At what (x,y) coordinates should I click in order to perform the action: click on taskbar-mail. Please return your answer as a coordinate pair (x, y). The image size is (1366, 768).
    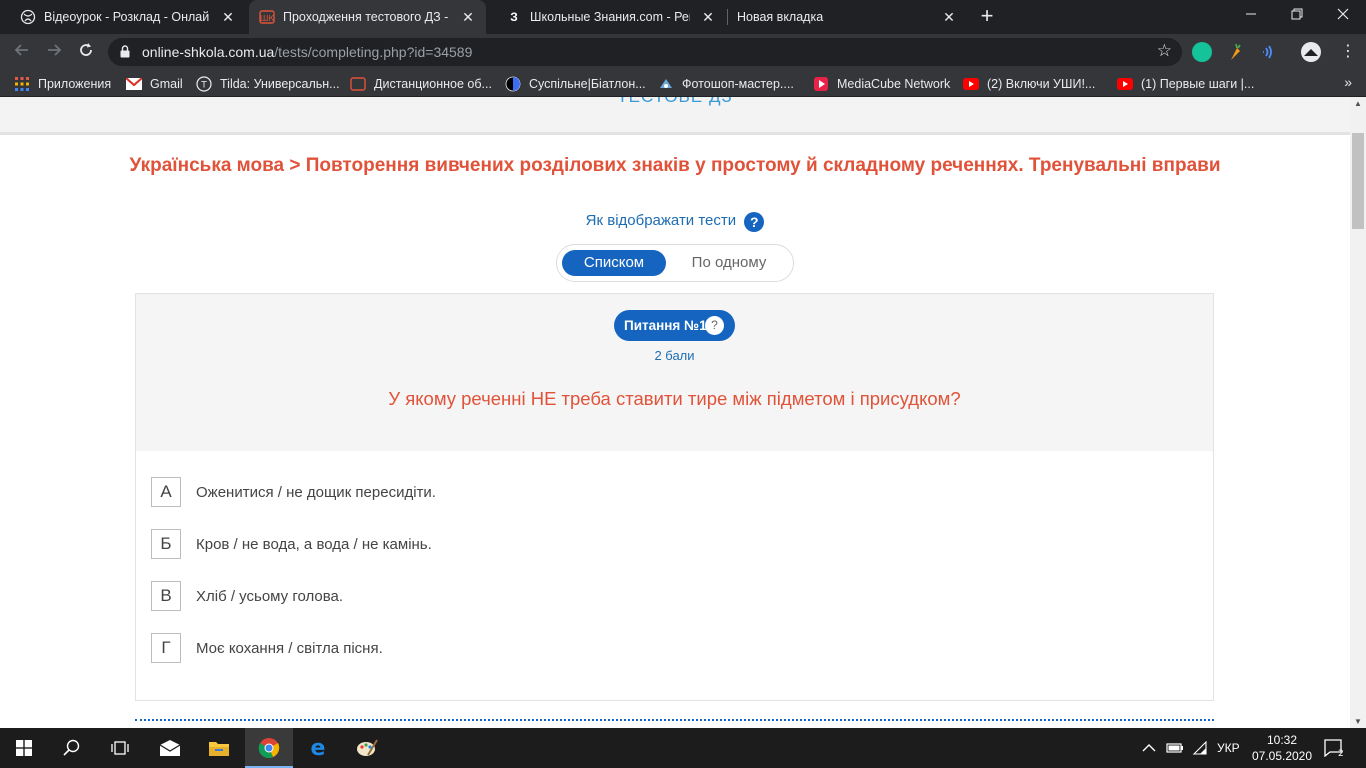
    Looking at the image, I should click on (170, 748).